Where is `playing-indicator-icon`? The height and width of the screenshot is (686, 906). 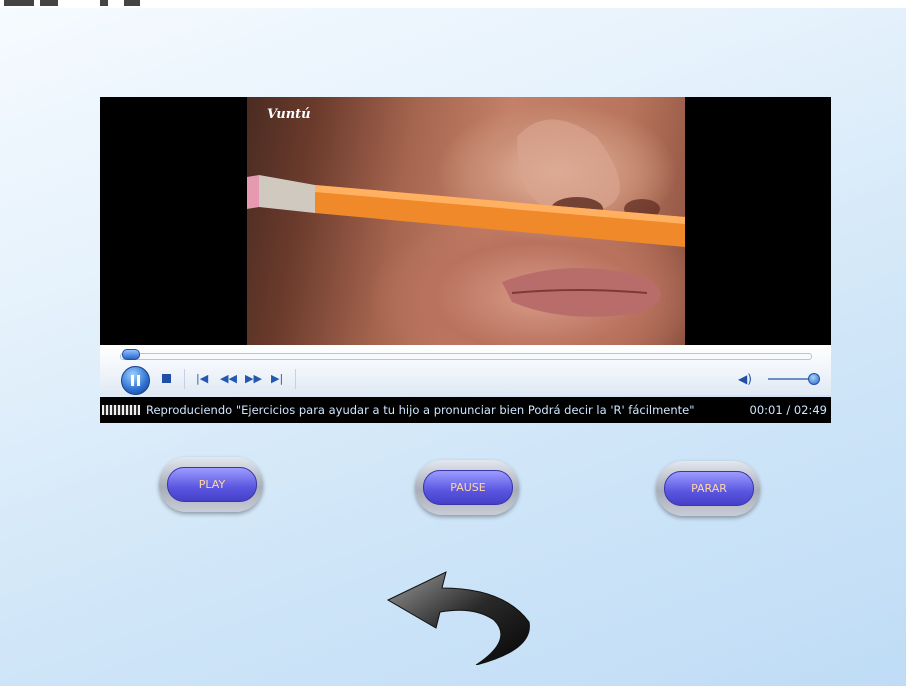
playing-indicator-icon is located at coordinates (121, 410).